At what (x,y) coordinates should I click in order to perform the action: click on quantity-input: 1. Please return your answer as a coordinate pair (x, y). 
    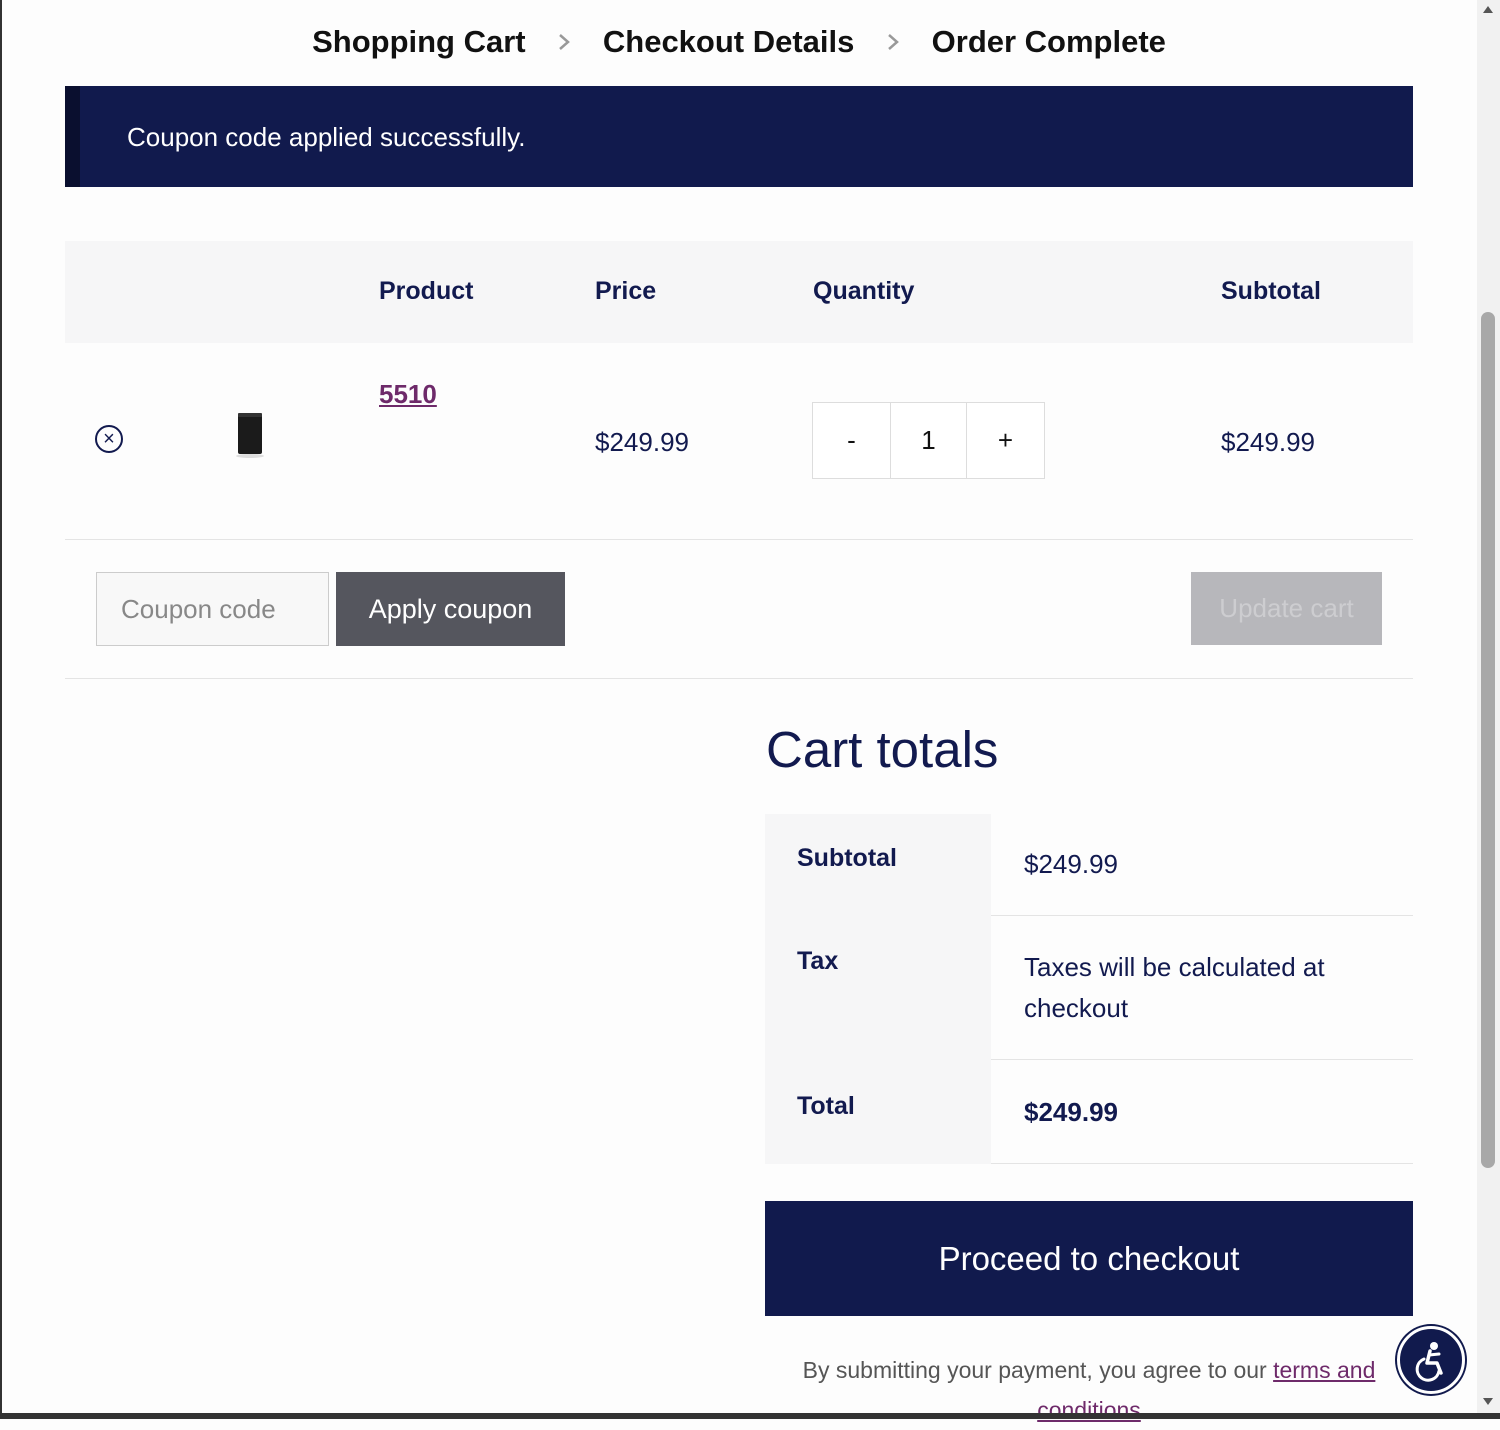
    Looking at the image, I should click on (928, 440).